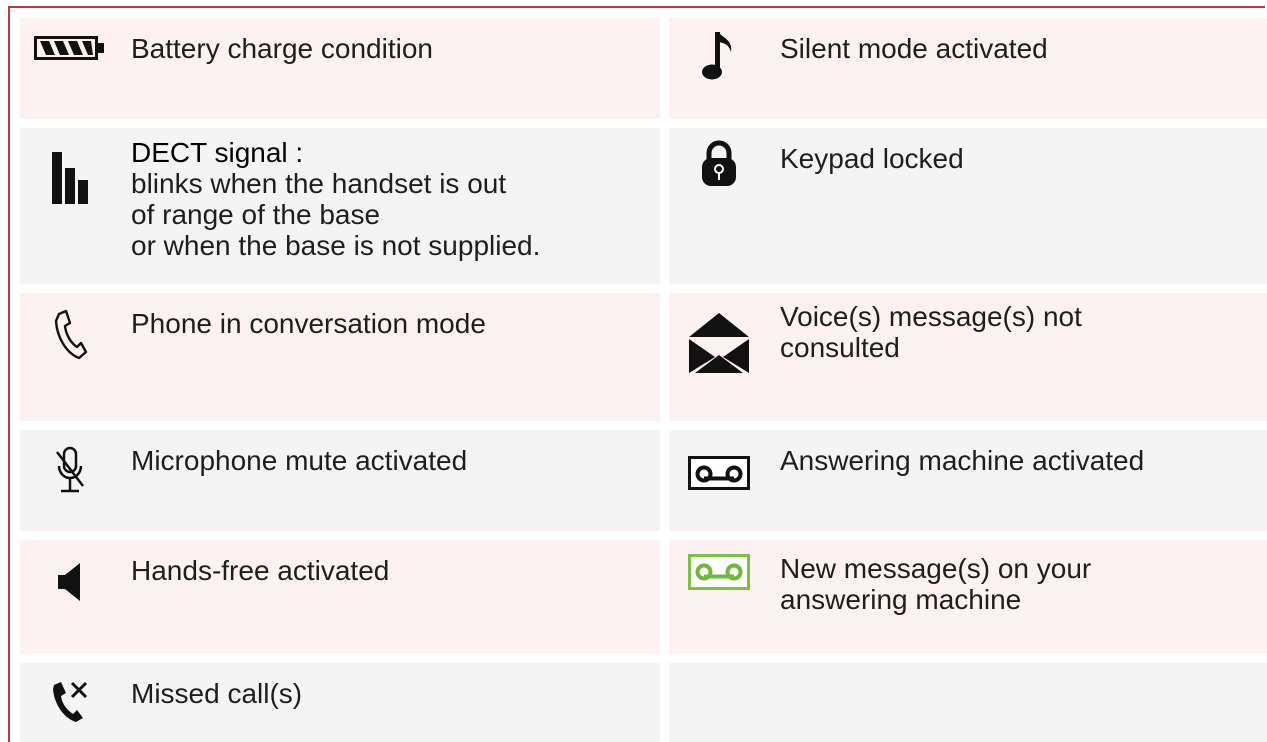 The width and height of the screenshot is (1267, 742). What do you see at coordinates (70, 471) in the screenshot?
I see `microphone-muted-icon` at bounding box center [70, 471].